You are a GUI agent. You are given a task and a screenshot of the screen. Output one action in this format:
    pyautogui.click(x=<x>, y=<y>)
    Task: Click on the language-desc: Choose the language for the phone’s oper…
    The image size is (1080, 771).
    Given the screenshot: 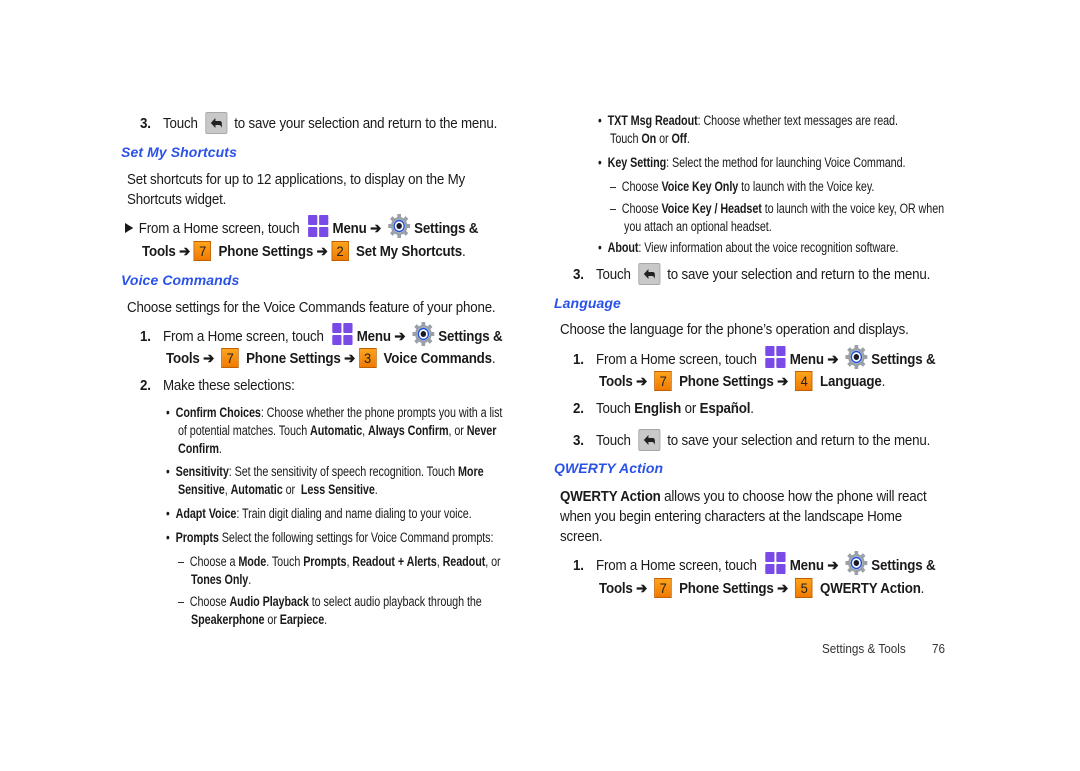 What is the action you would take?
    pyautogui.click(x=734, y=330)
    